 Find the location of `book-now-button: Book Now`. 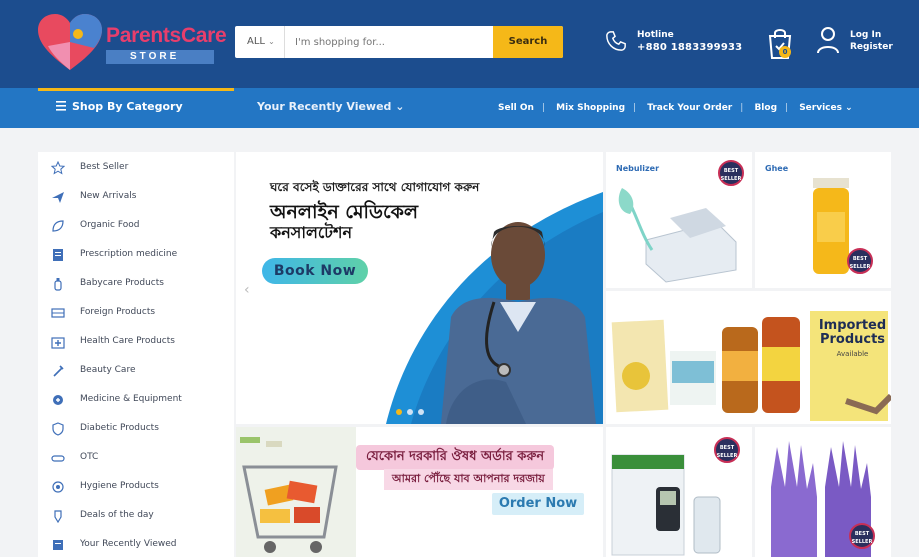

book-now-button: Book Now is located at coordinates (315, 271).